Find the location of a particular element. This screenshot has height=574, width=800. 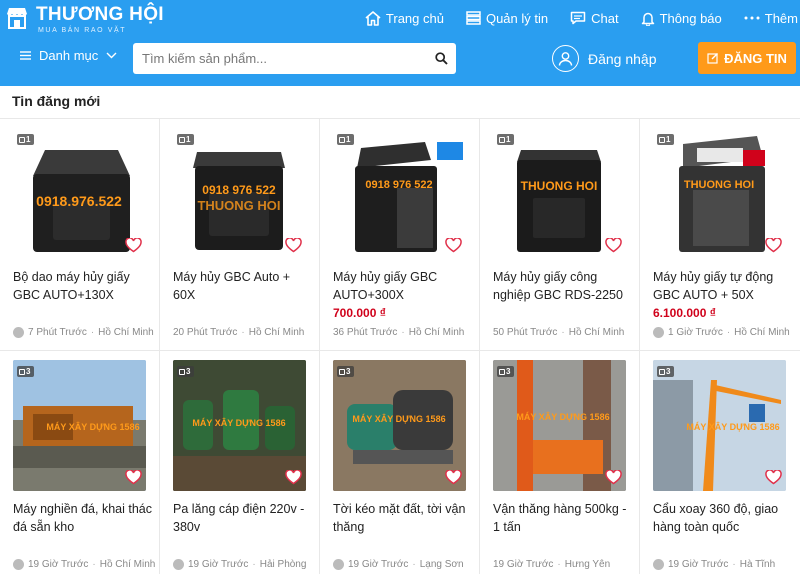

nav-more: Thêm is located at coordinates (771, 18).